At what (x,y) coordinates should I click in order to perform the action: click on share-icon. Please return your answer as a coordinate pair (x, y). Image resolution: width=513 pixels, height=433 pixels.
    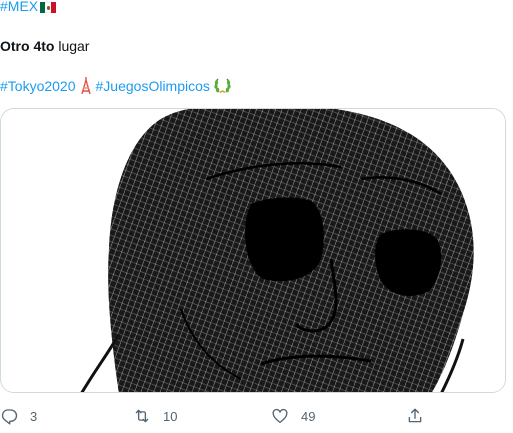
    Looking at the image, I should click on (415, 415).